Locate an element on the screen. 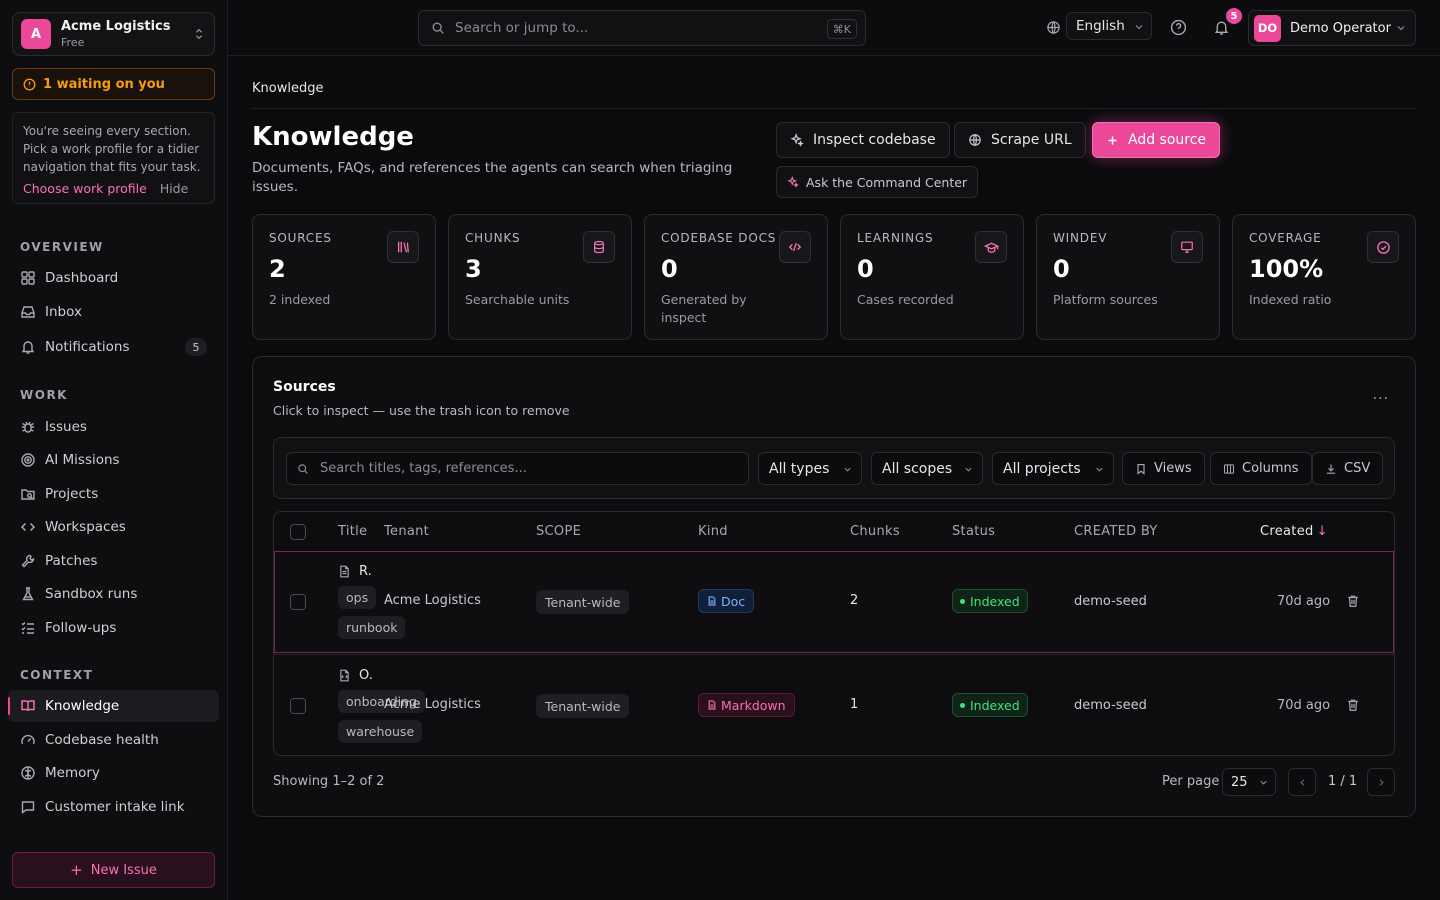 The image size is (1440, 900). choose-work-profile-link: Choose work profile is located at coordinates (85, 188).